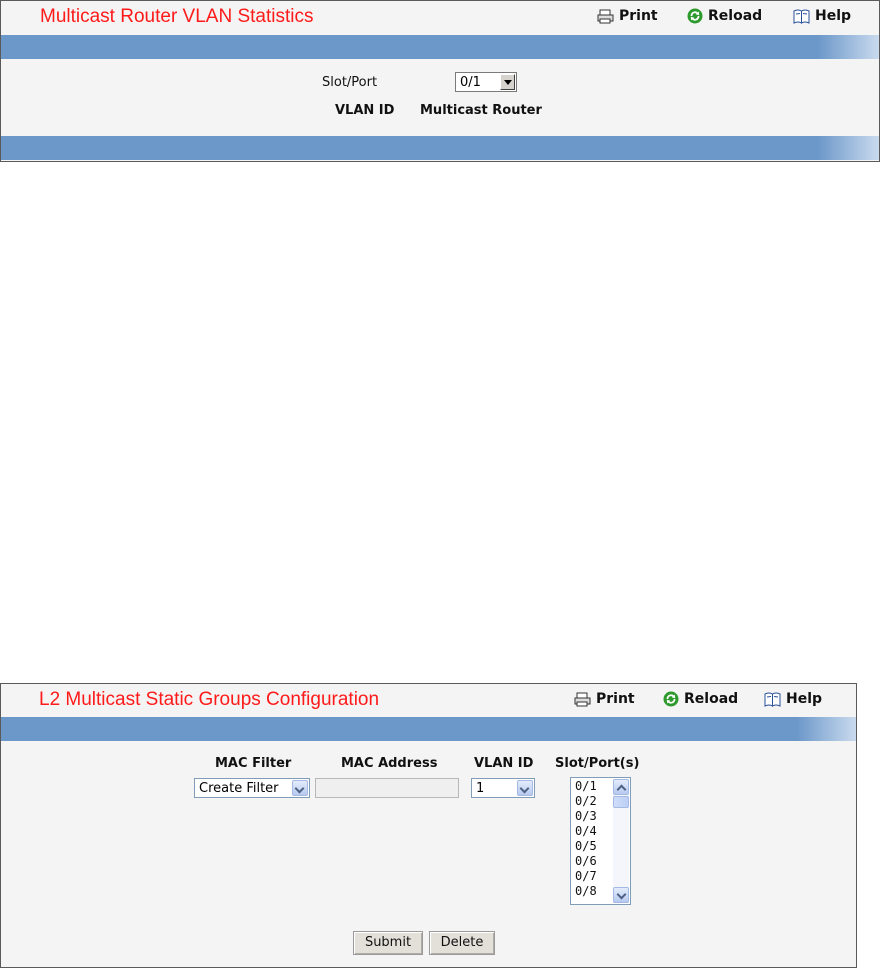  I want to click on column-header-multicast-router: Multicast Router, so click(481, 110).